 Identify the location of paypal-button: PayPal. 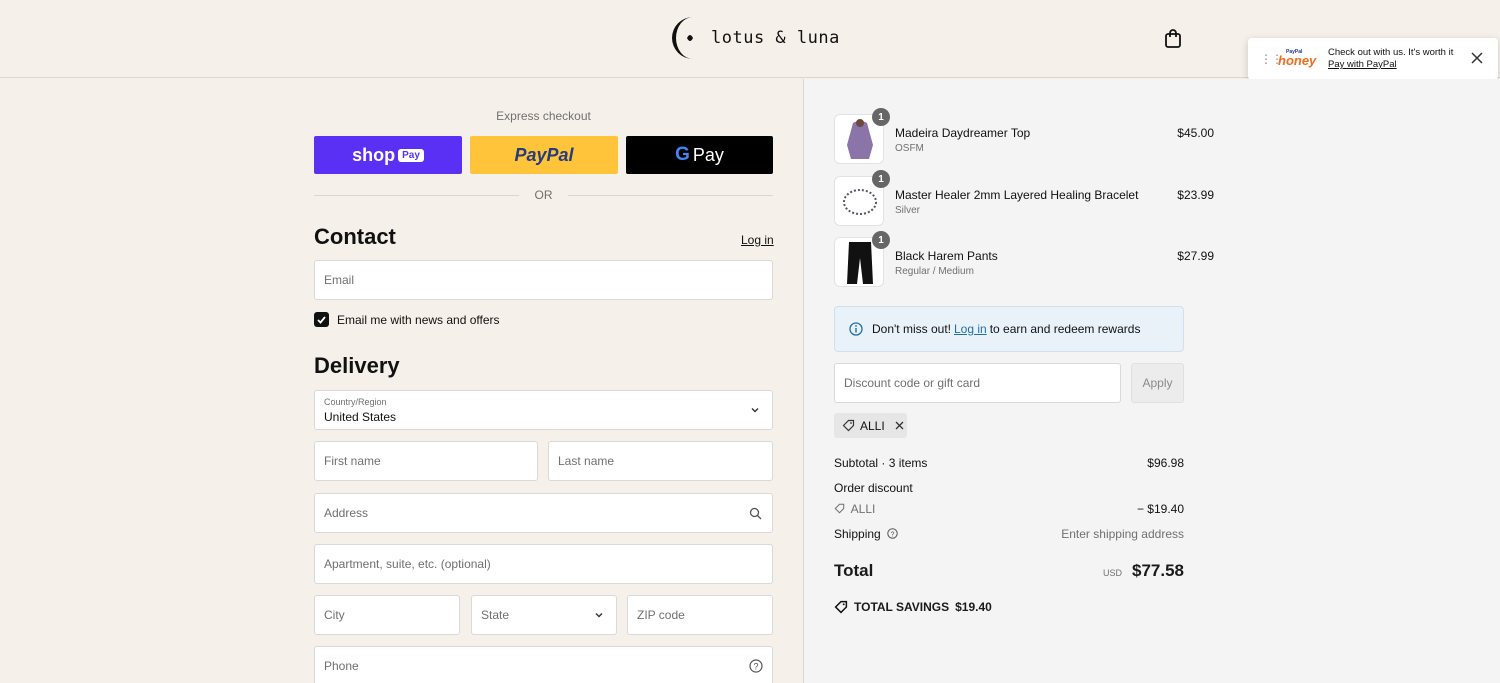
(544, 155).